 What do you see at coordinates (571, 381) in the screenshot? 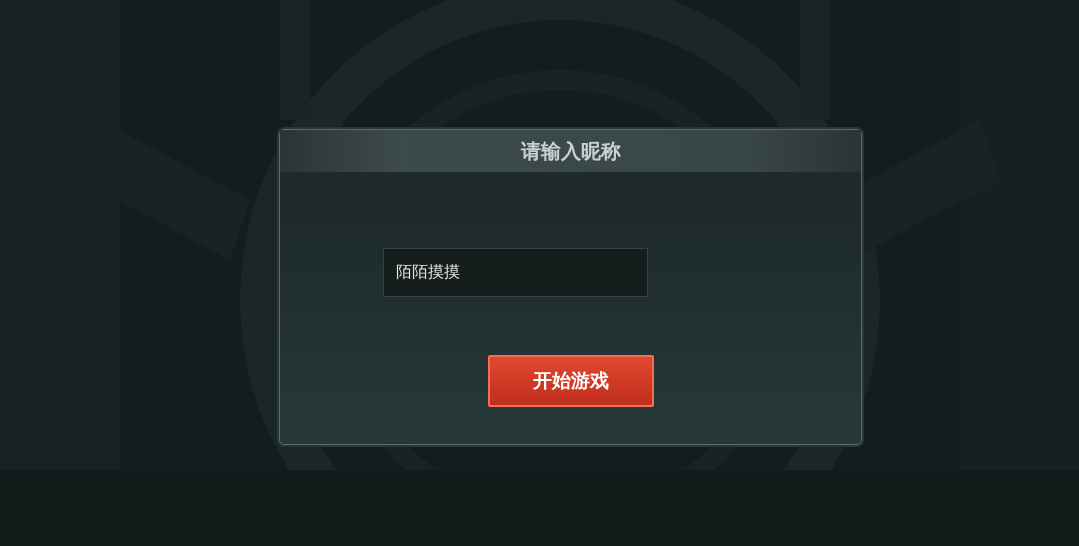
I see `start-game-button: 开始游戏` at bounding box center [571, 381].